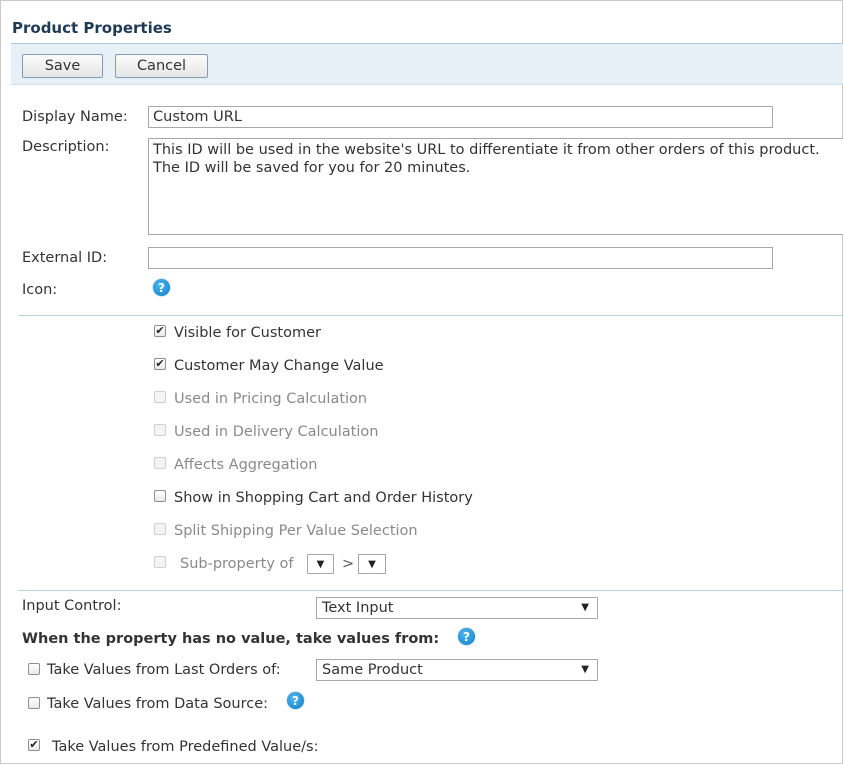 This screenshot has height=764, width=843. I want to click on split-shipping-label: Split Shipping Per Value Selection, so click(296, 531).